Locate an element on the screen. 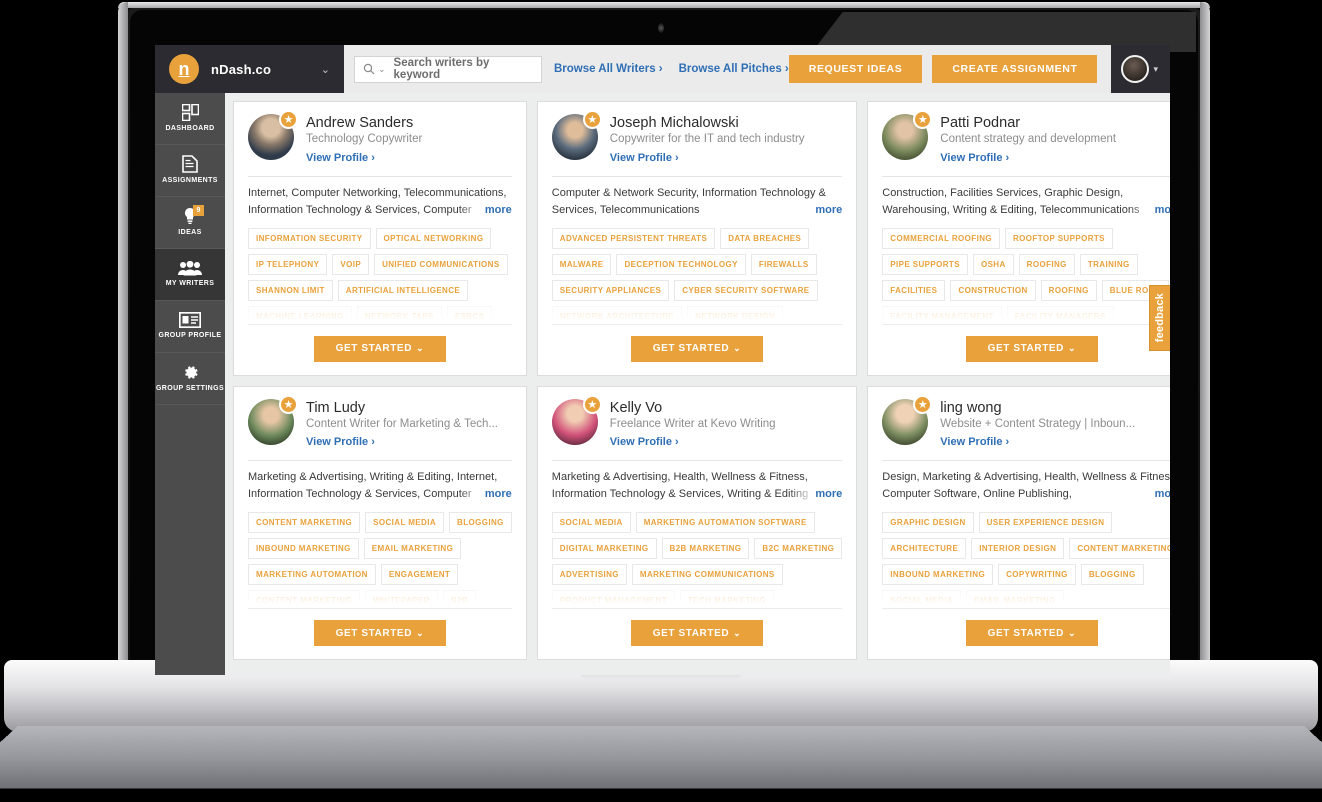 The height and width of the screenshot is (802, 1322). topic-tag: OSHA is located at coordinates (993, 264).